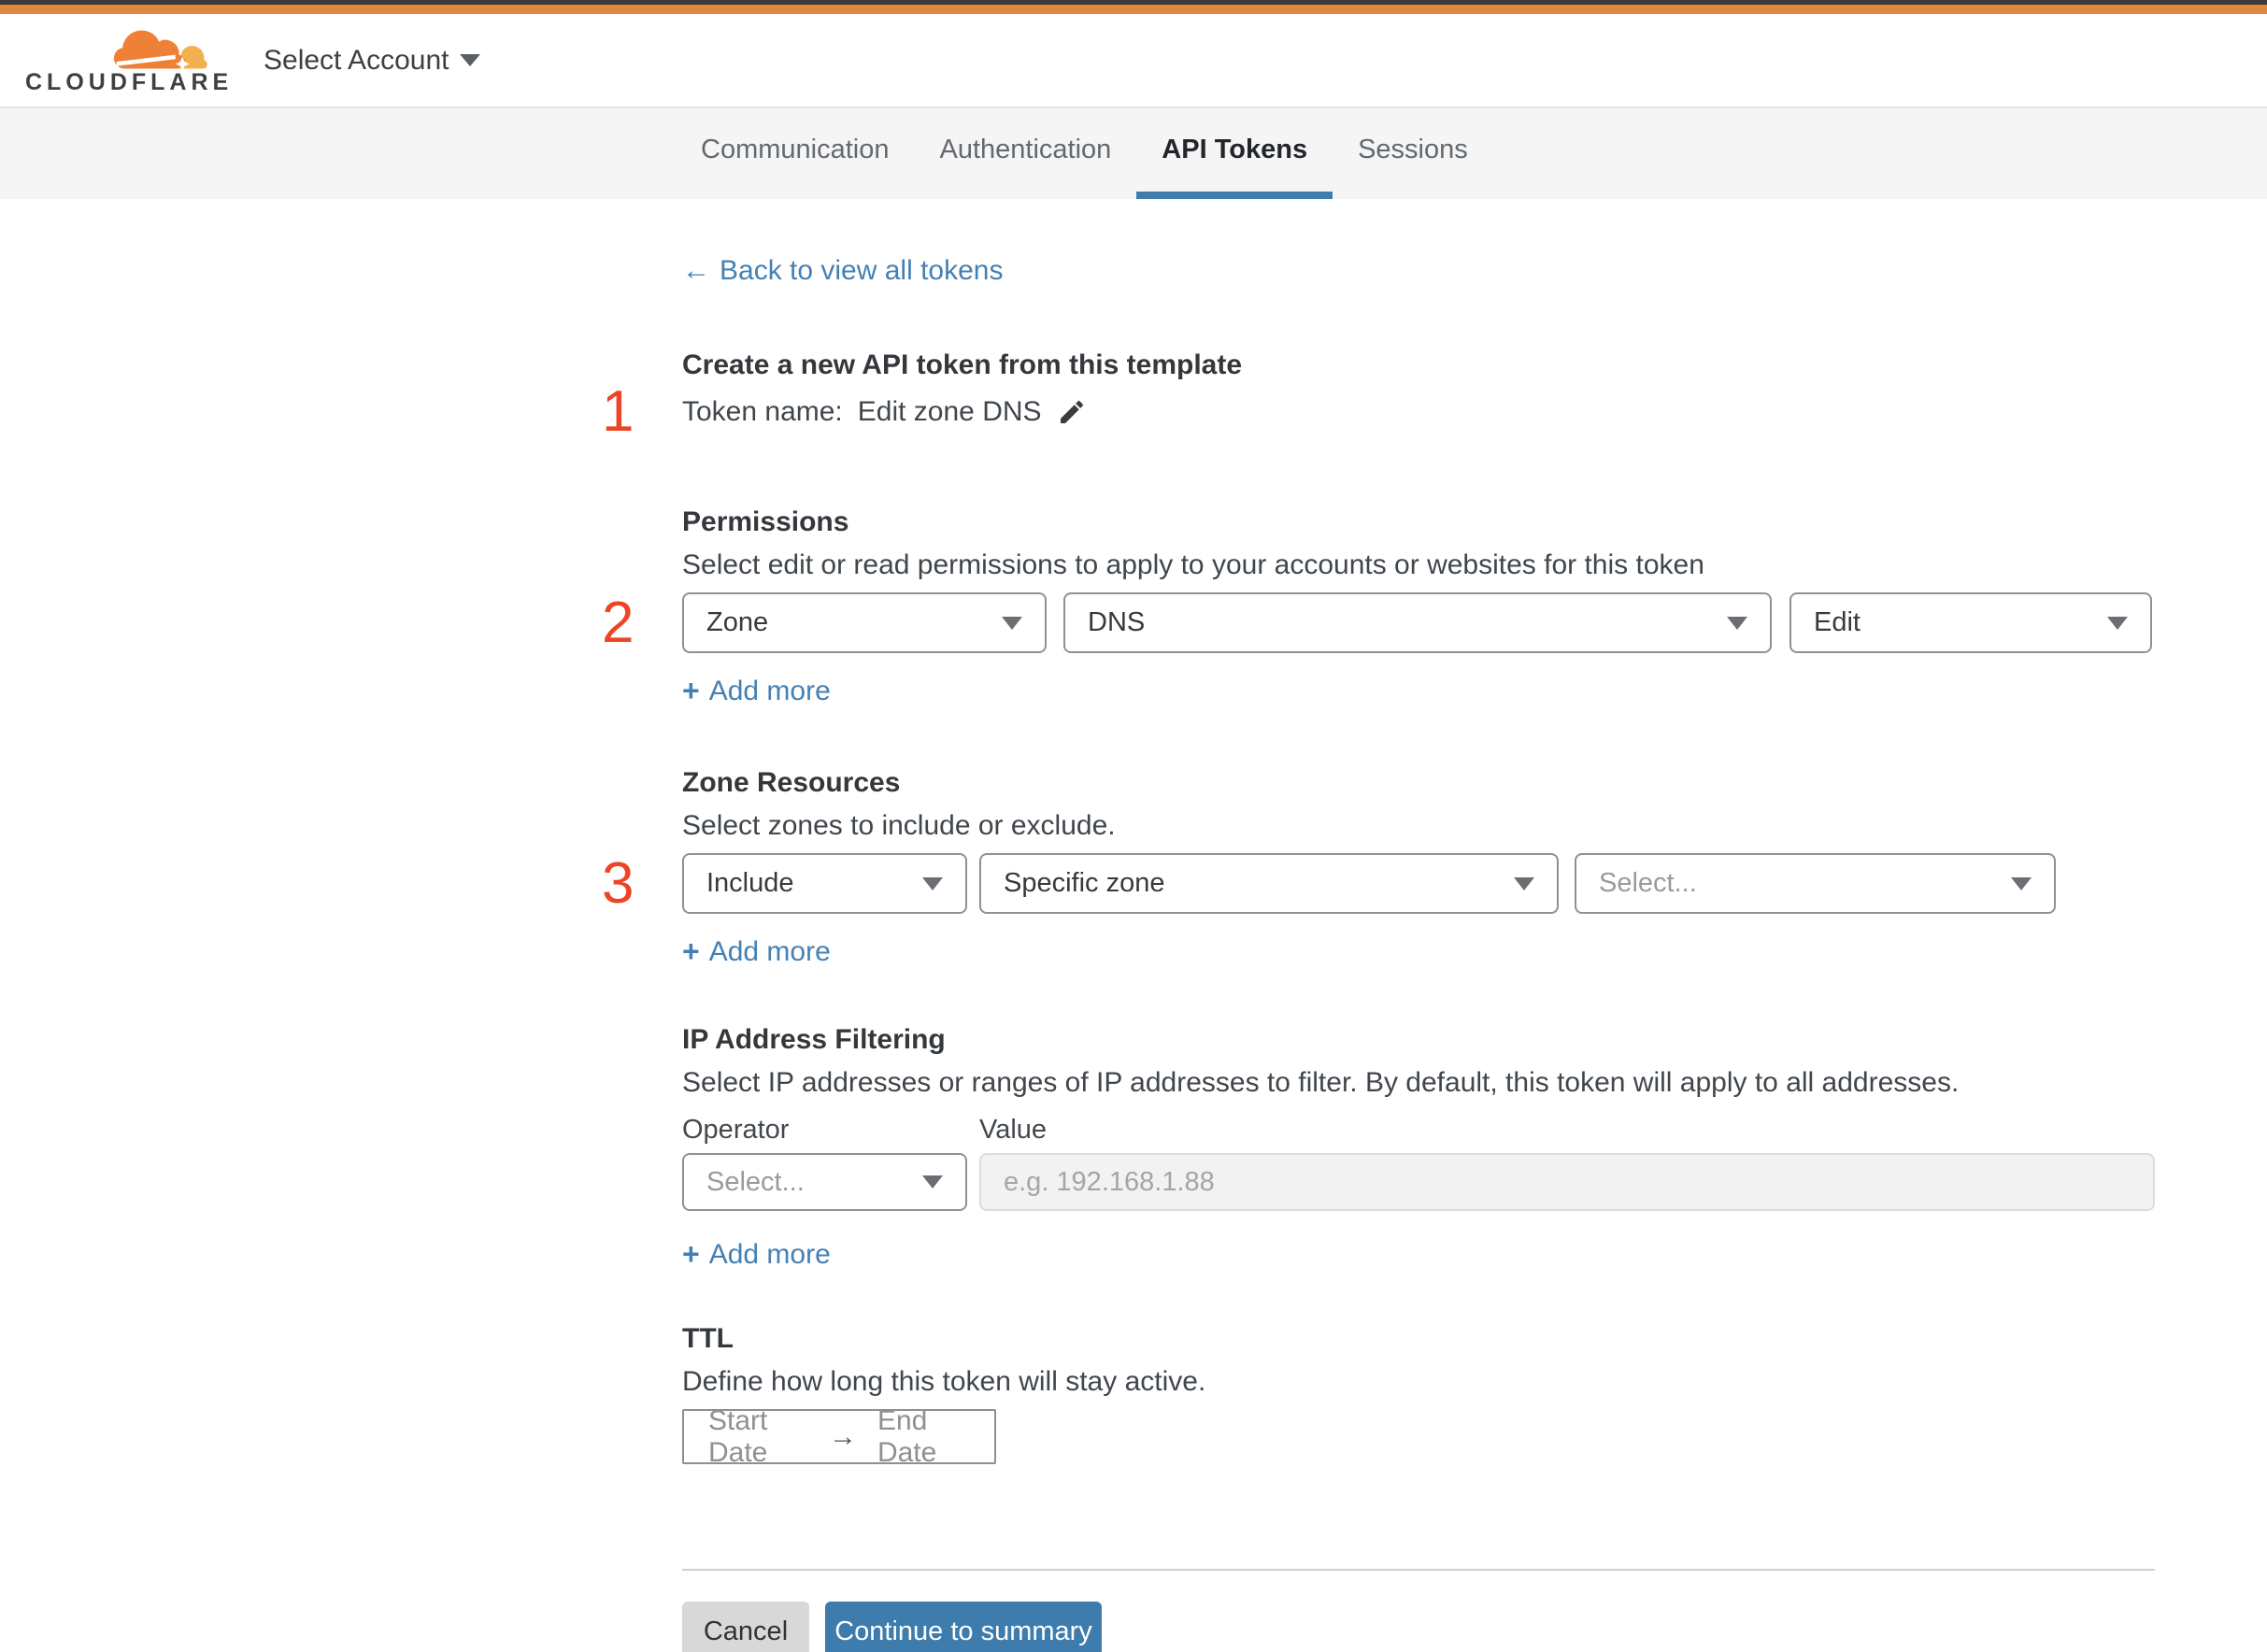  I want to click on tab-api-tokens: API Tokens, so click(1235, 153).